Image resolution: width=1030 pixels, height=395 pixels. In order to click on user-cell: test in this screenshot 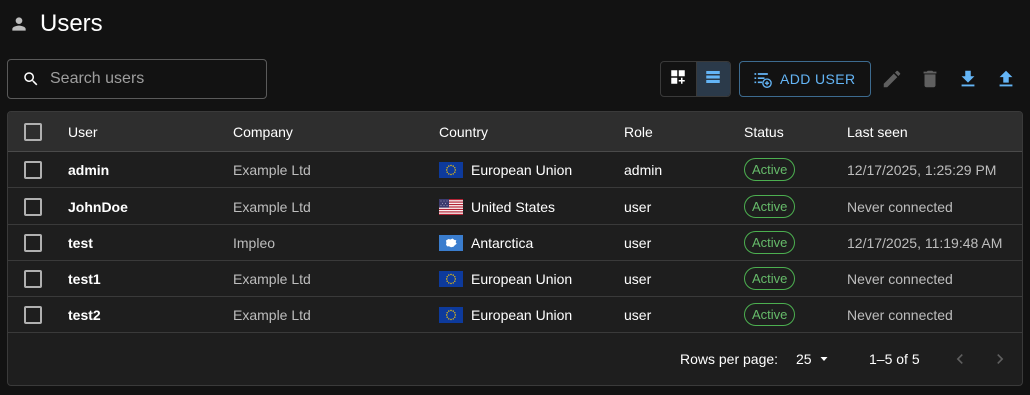, I will do `click(80, 242)`.